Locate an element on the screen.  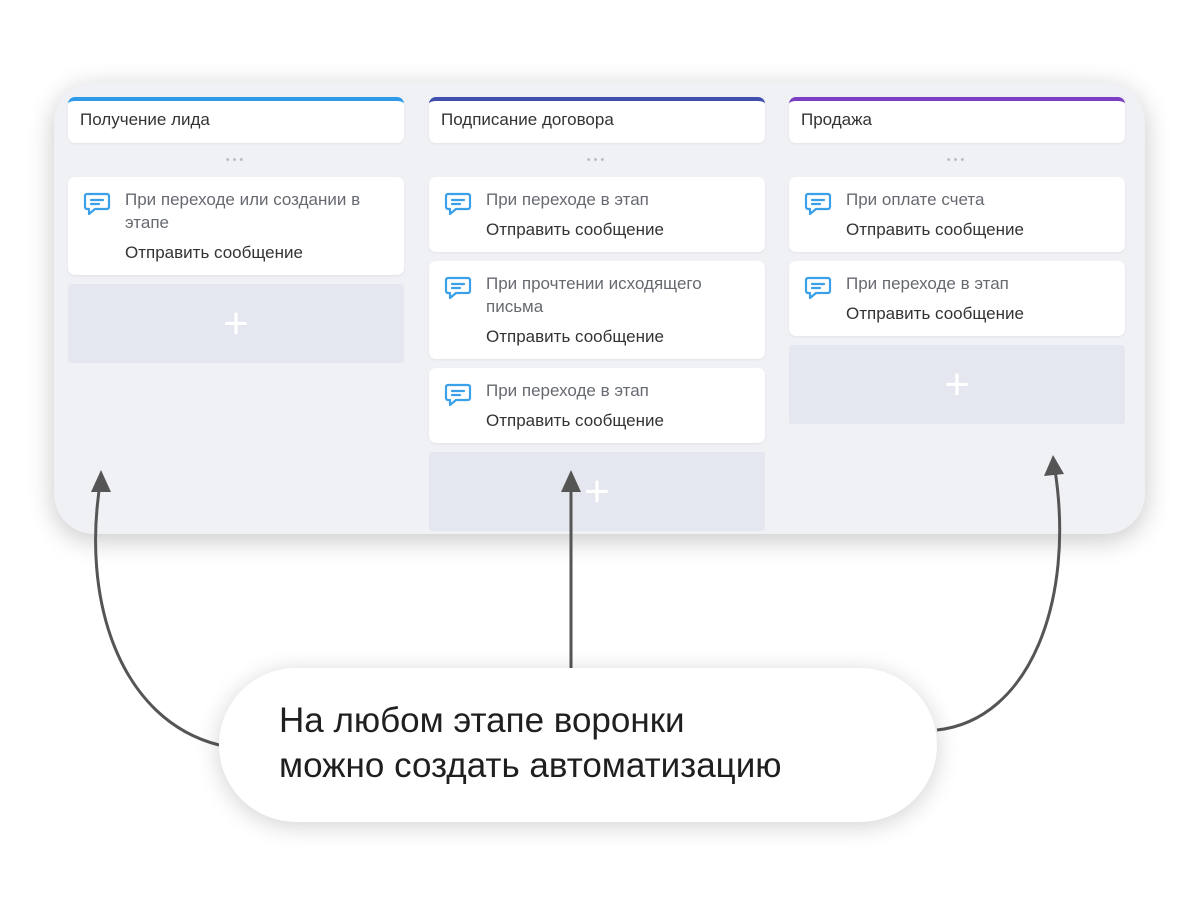
stage-header: Продажа is located at coordinates (957, 120).